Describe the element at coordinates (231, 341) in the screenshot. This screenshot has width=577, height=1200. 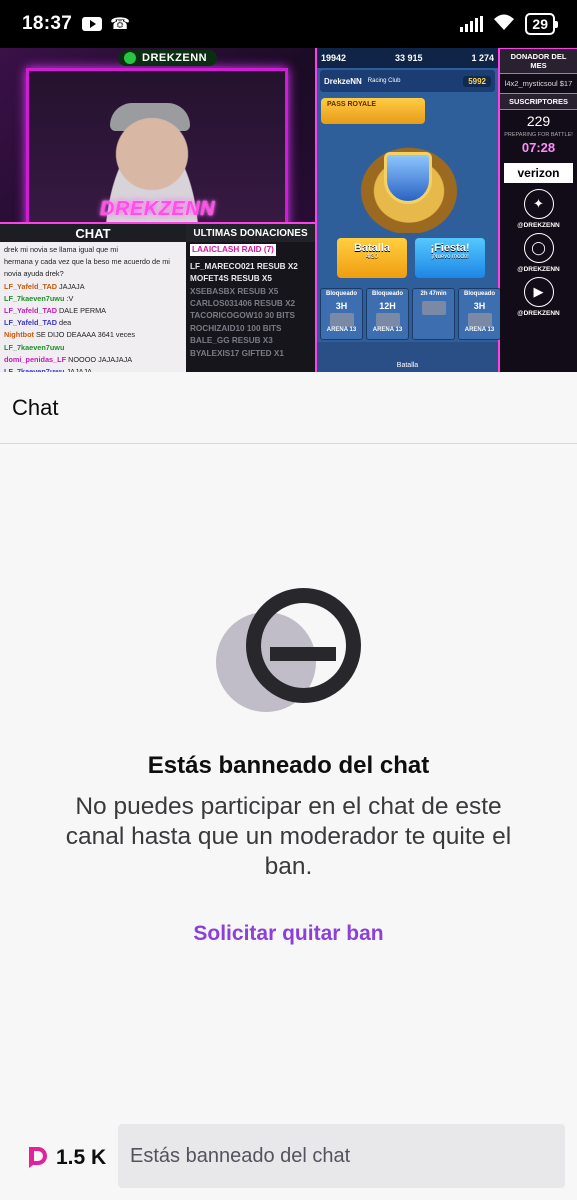
I see `donation-item: BALE_GG RESUB X3` at that location.